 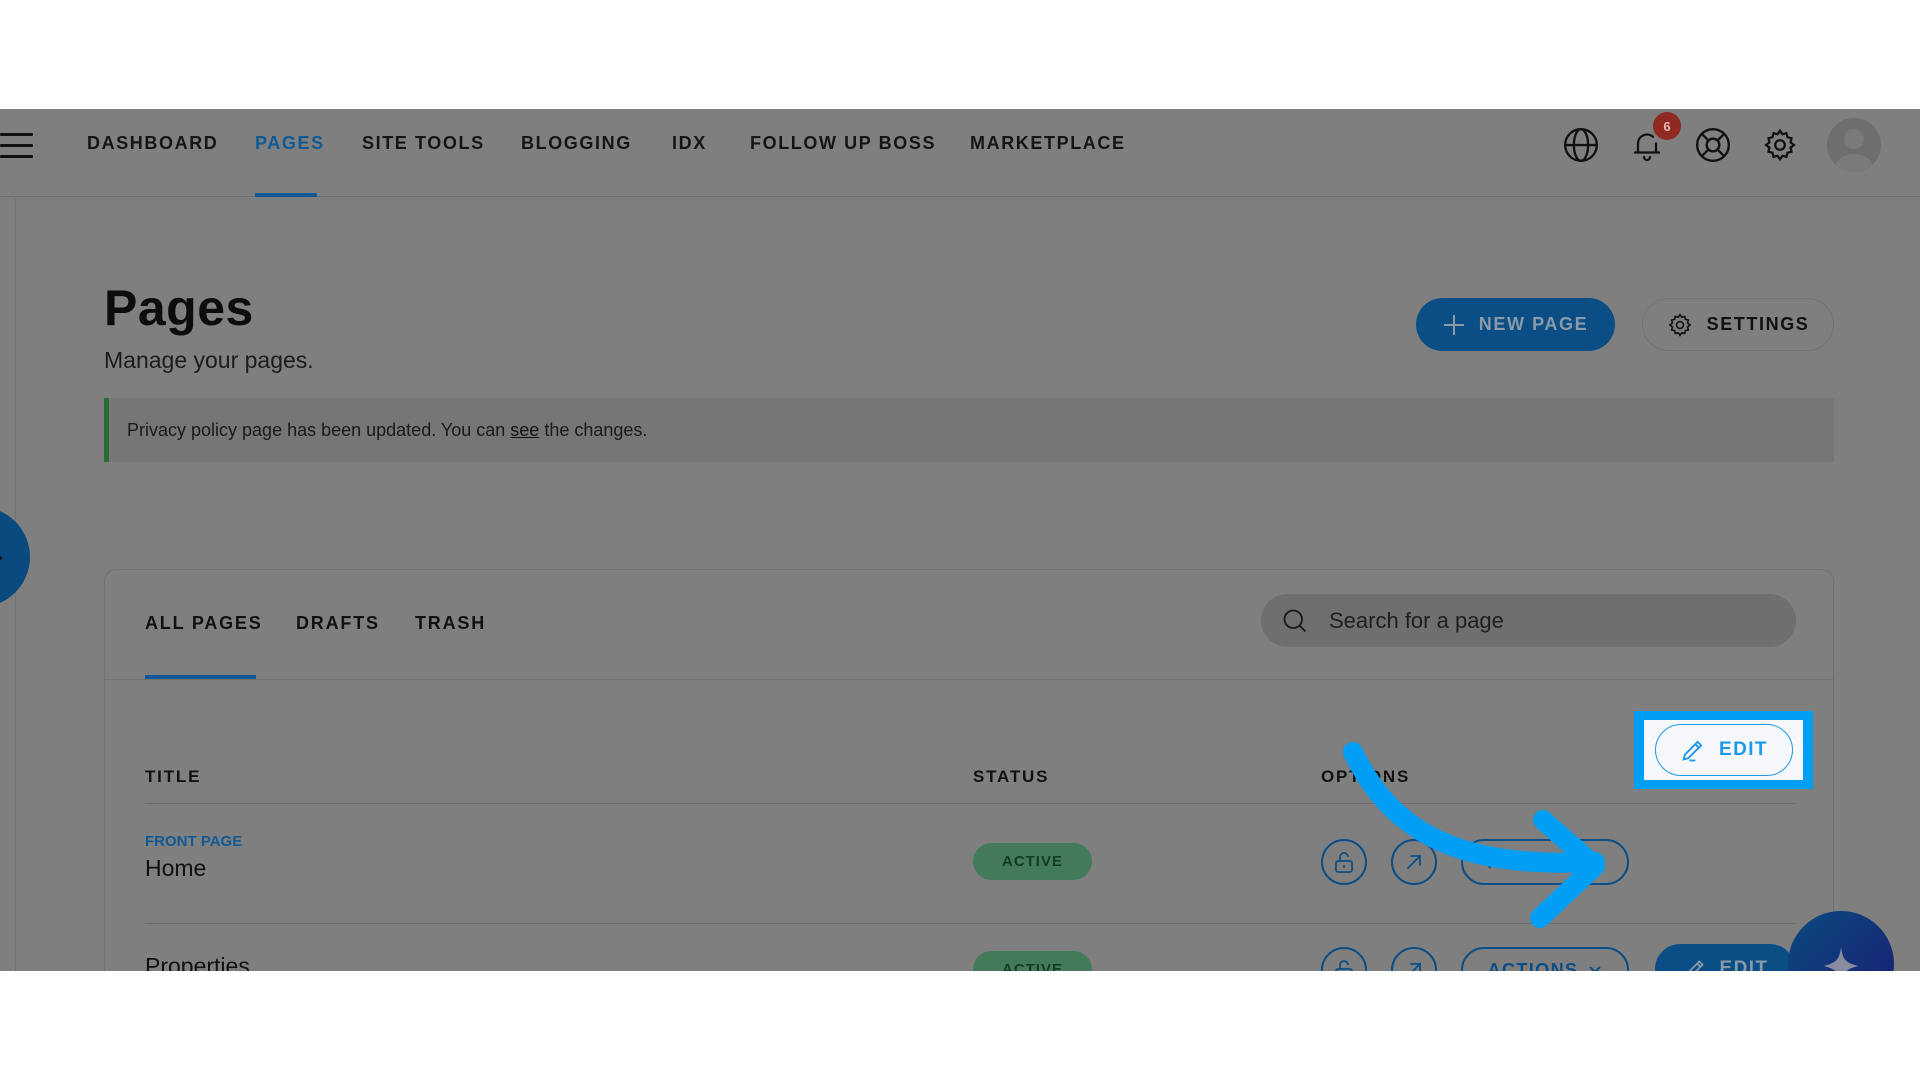 I want to click on edit-highlight-inner: EDIT, so click(x=1723, y=750).